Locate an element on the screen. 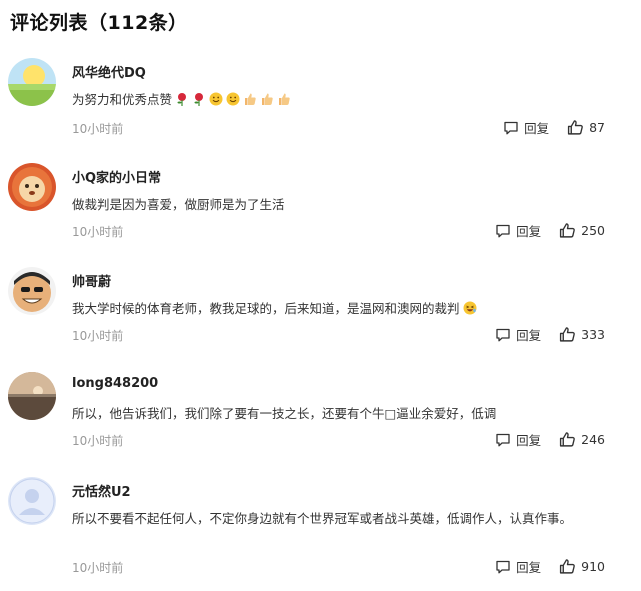 The height and width of the screenshot is (591, 641). like-button: 246 is located at coordinates (582, 439).